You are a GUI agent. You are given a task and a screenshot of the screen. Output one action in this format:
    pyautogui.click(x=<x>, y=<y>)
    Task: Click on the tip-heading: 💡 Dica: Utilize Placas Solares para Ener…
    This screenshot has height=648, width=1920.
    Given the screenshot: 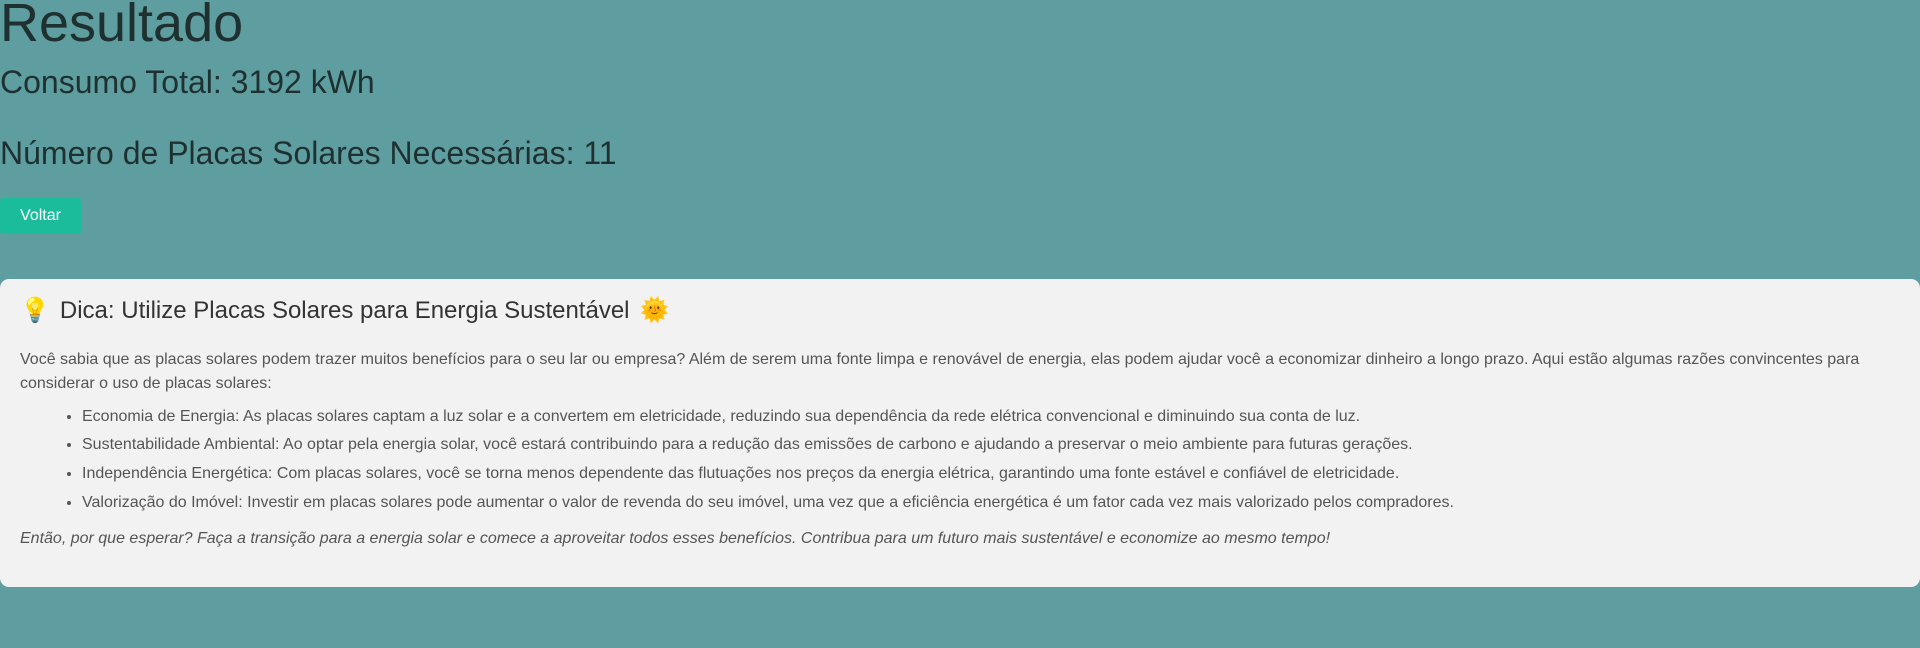 What is the action you would take?
    pyautogui.click(x=960, y=311)
    